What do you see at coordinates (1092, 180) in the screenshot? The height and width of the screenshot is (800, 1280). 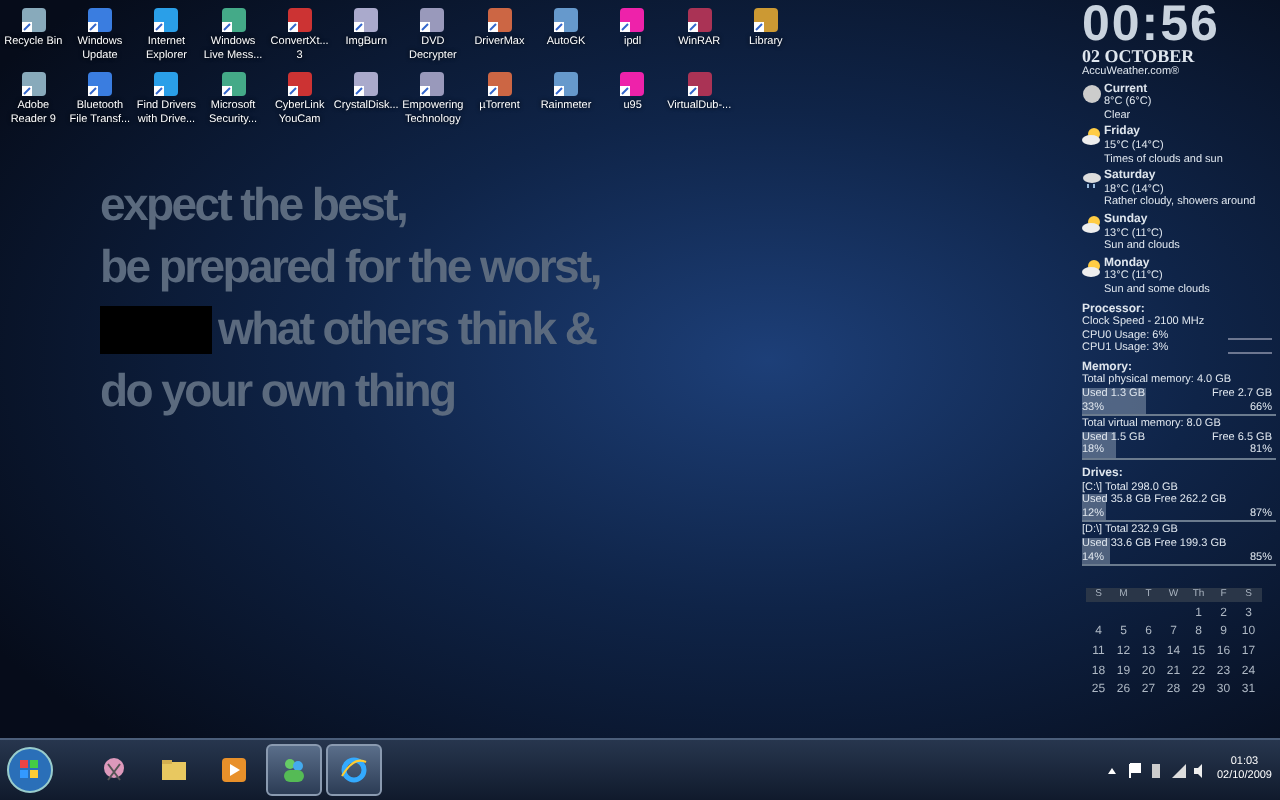 I see `rain-cloud-icon` at bounding box center [1092, 180].